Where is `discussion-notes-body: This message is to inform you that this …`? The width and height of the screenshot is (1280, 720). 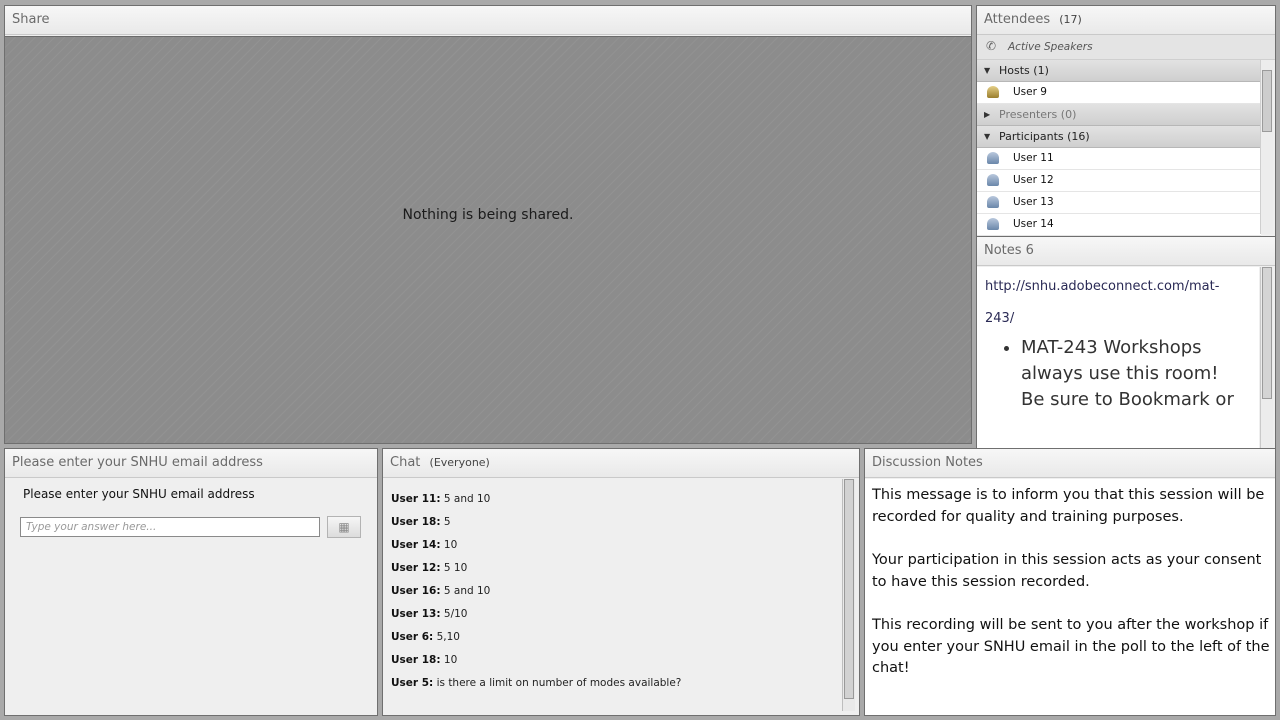 discussion-notes-body: This message is to inform you that this … is located at coordinates (1070, 597).